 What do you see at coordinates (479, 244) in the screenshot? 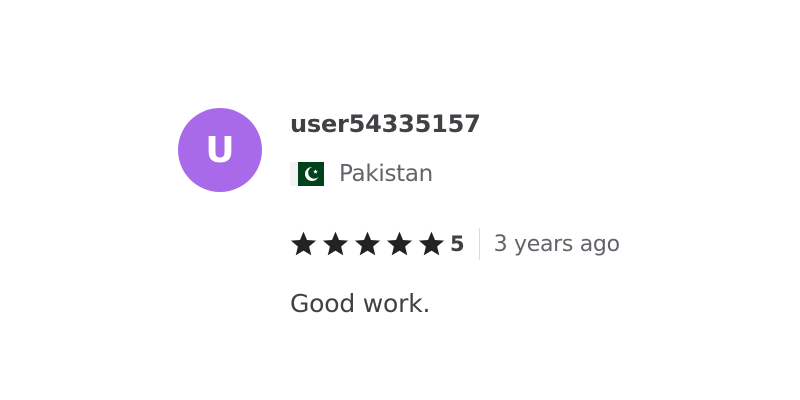
I see `divider` at bounding box center [479, 244].